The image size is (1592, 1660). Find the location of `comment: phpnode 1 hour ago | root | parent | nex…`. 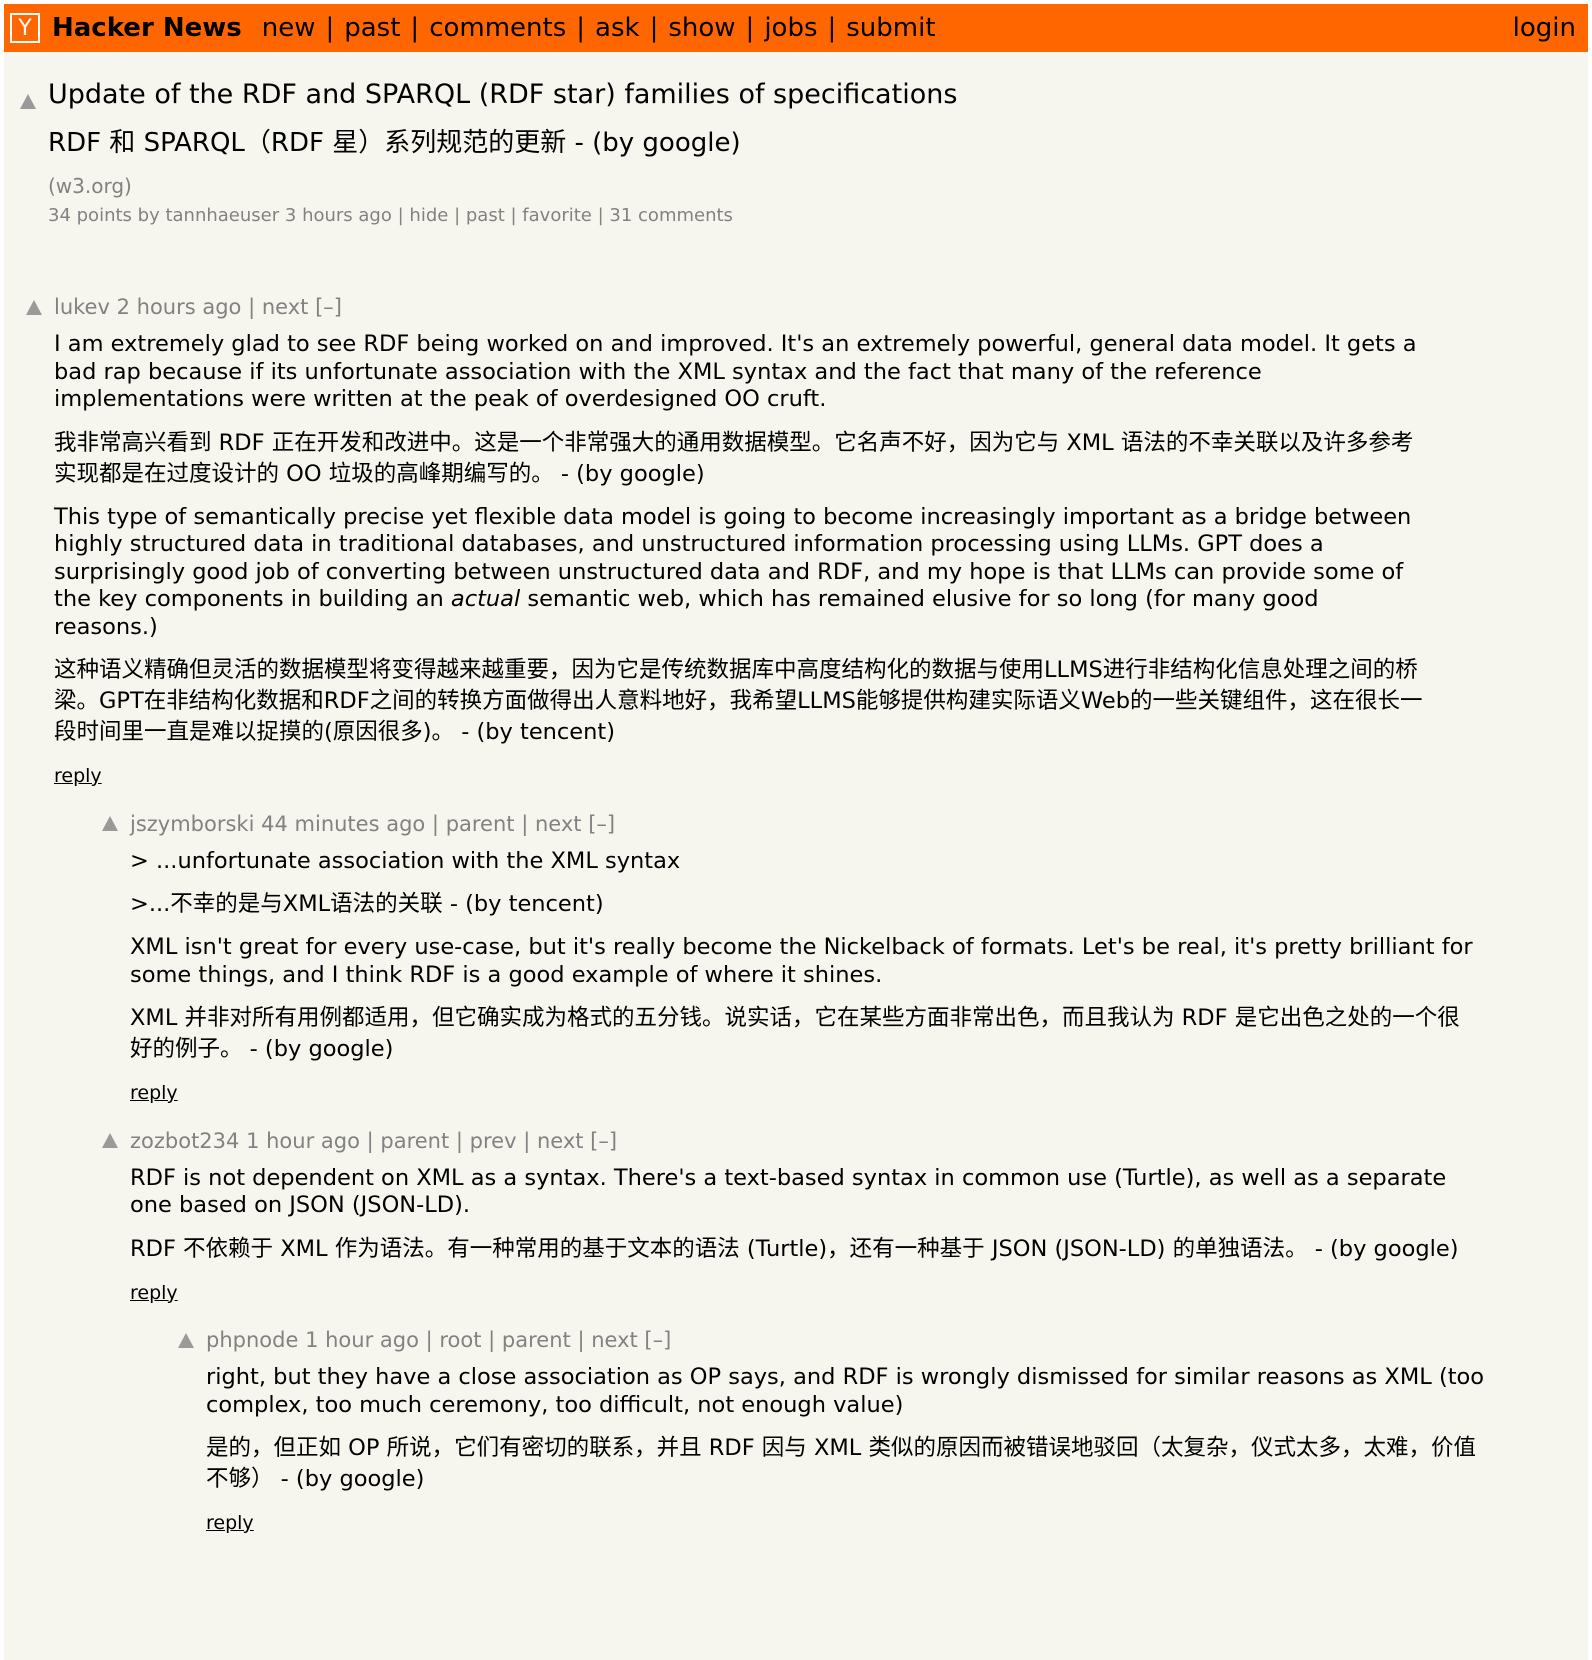

comment: phpnode 1 hour ago | root | parent | nex… is located at coordinates (833, 1432).